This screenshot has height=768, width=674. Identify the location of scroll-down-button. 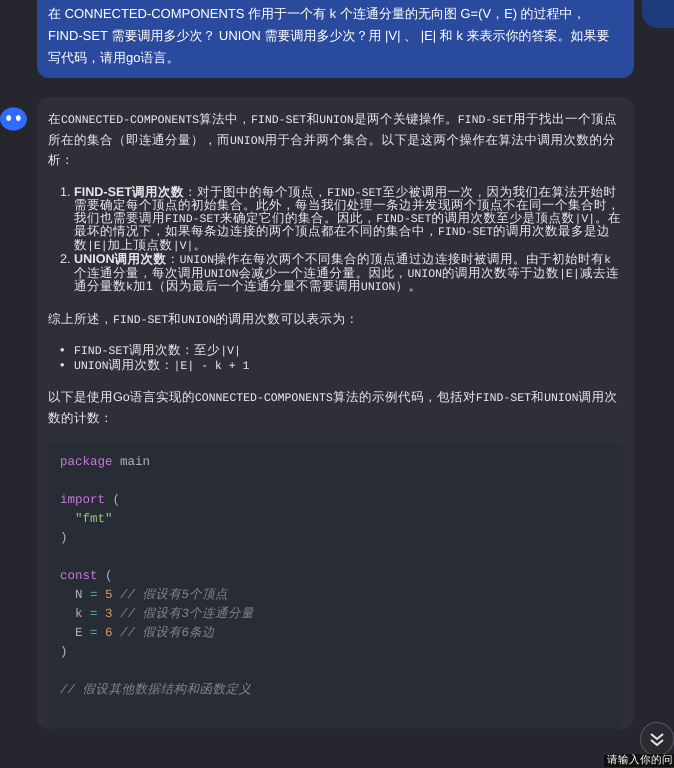
(657, 739).